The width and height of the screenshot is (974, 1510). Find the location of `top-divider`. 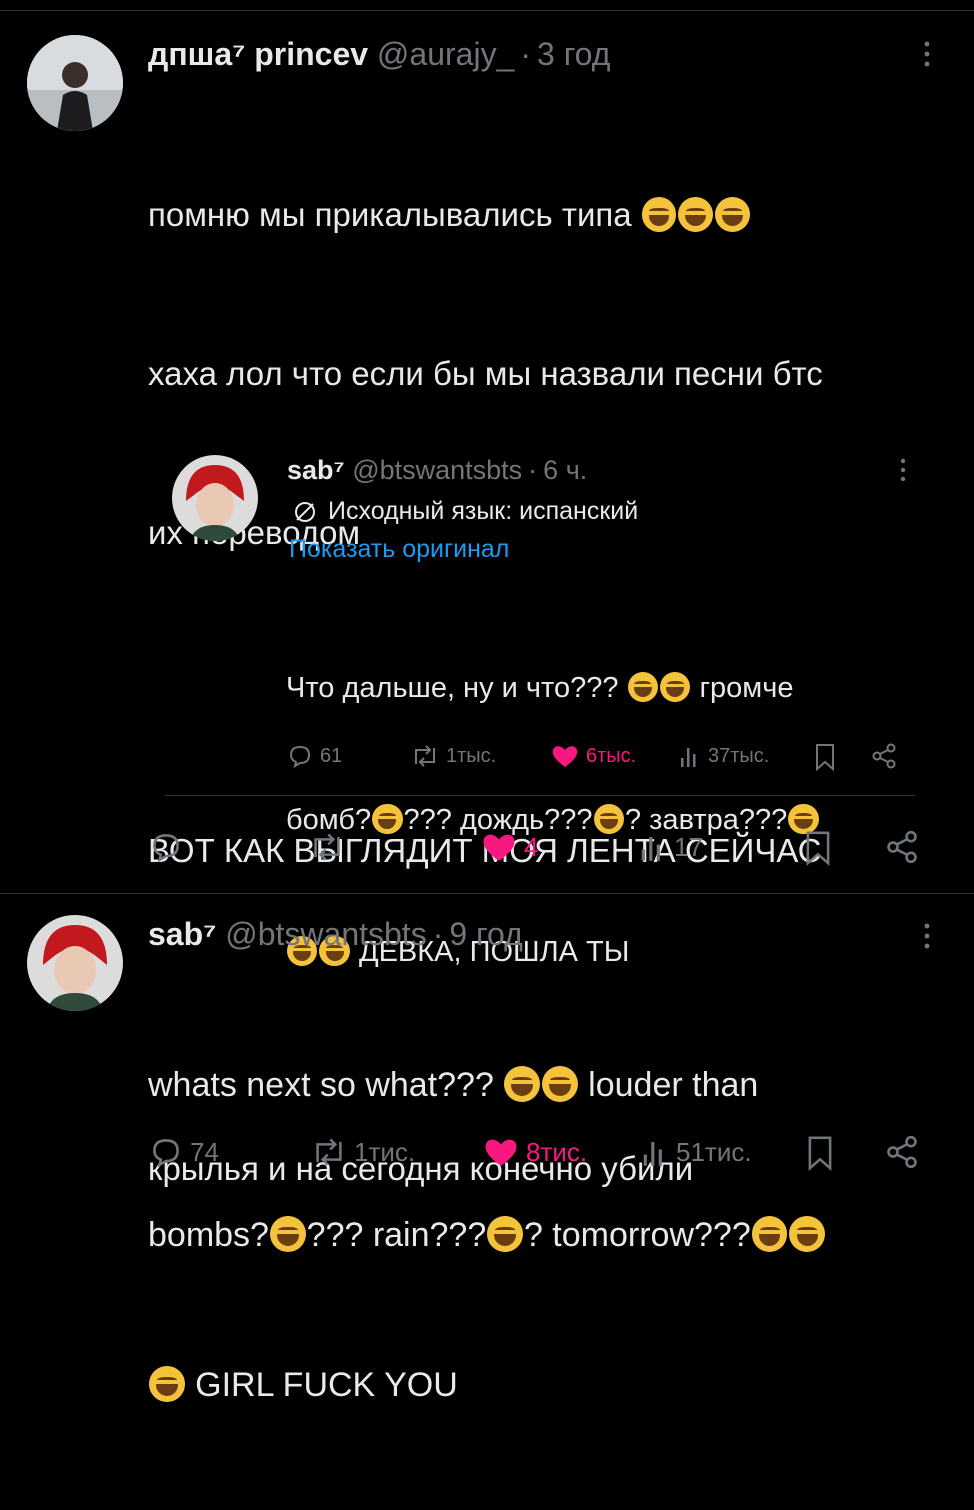

top-divider is located at coordinates (487, 10).